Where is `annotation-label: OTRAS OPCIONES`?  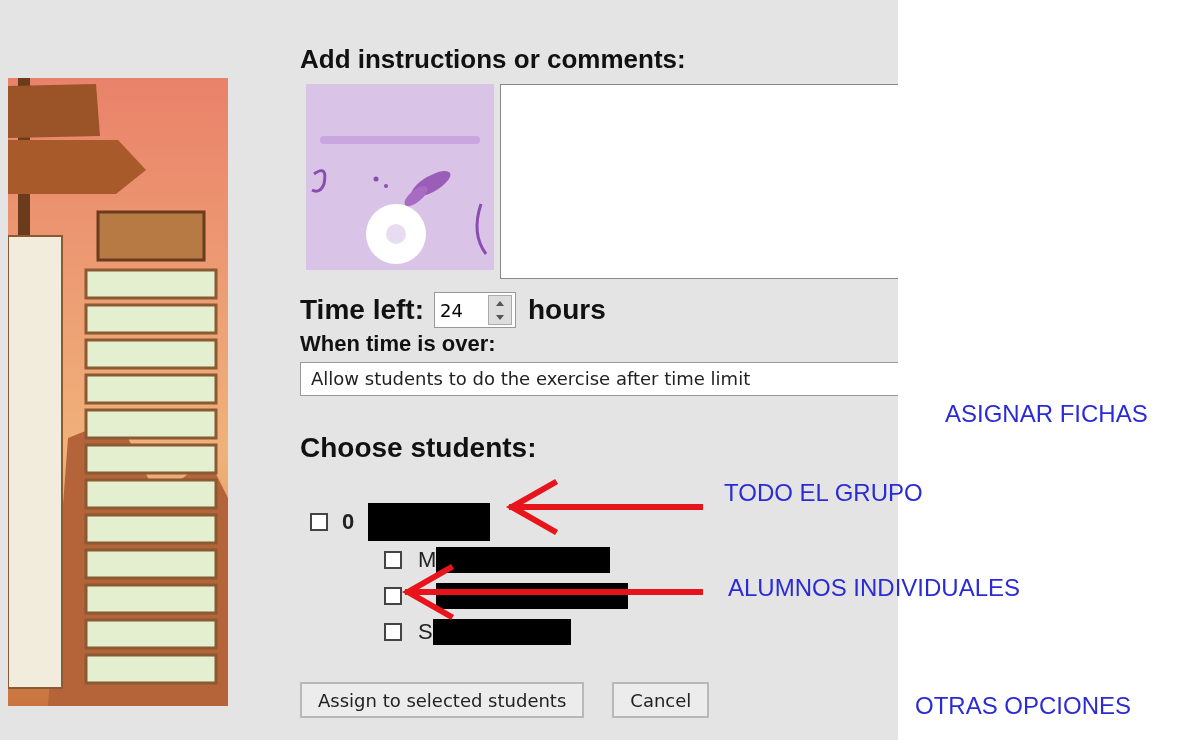 annotation-label: OTRAS OPCIONES is located at coordinates (1023, 706).